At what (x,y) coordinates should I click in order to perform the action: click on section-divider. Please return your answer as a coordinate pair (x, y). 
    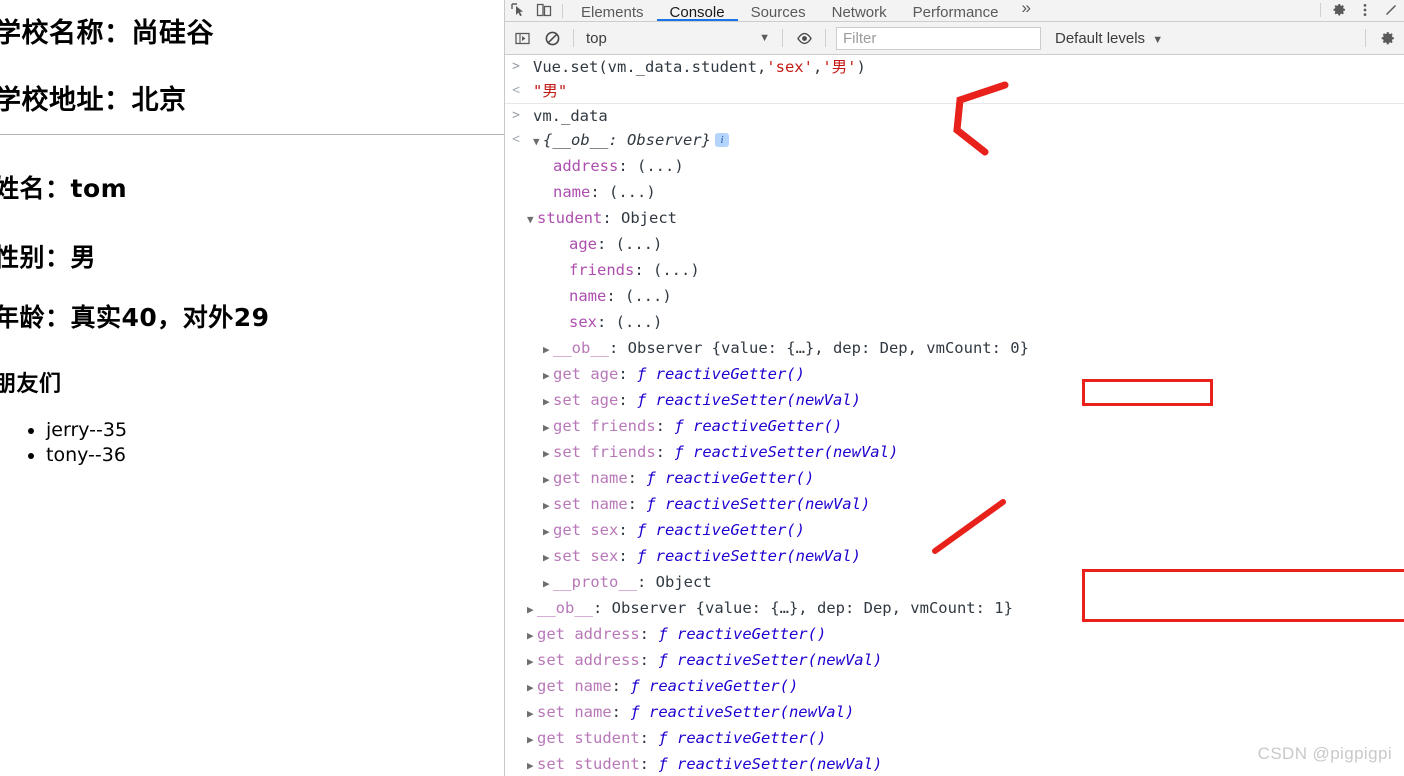
    Looking at the image, I should click on (252, 134).